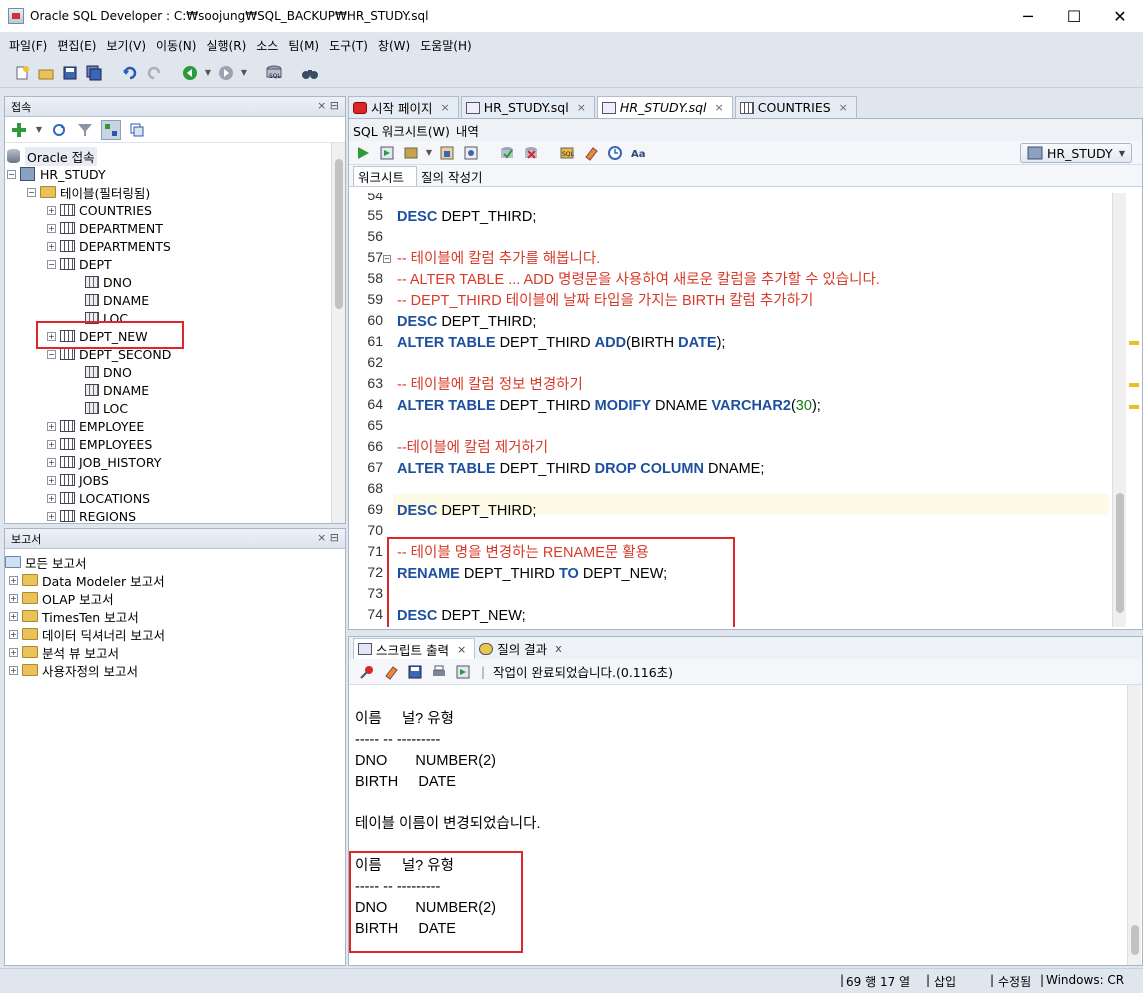 The height and width of the screenshot is (993, 1143). I want to click on menu-edit: 편집(E), so click(76, 45).